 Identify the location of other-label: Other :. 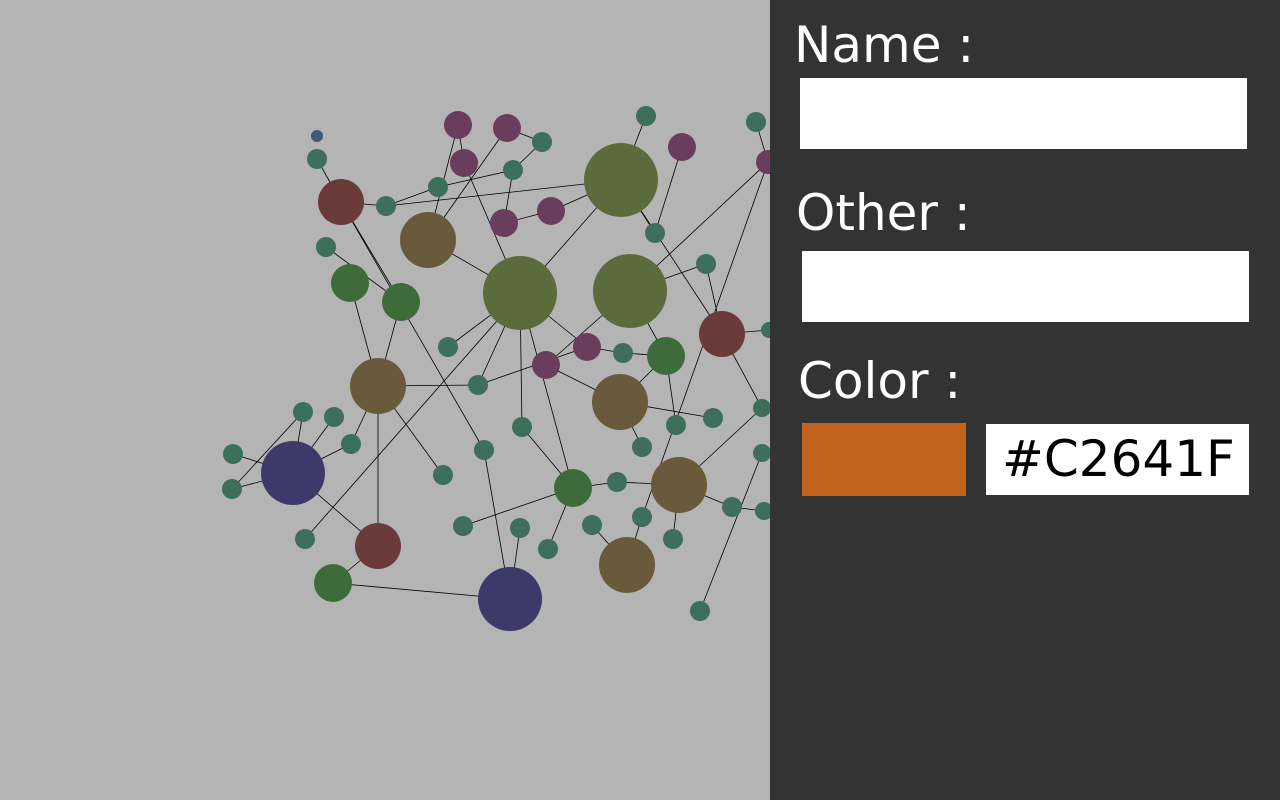
(883, 213).